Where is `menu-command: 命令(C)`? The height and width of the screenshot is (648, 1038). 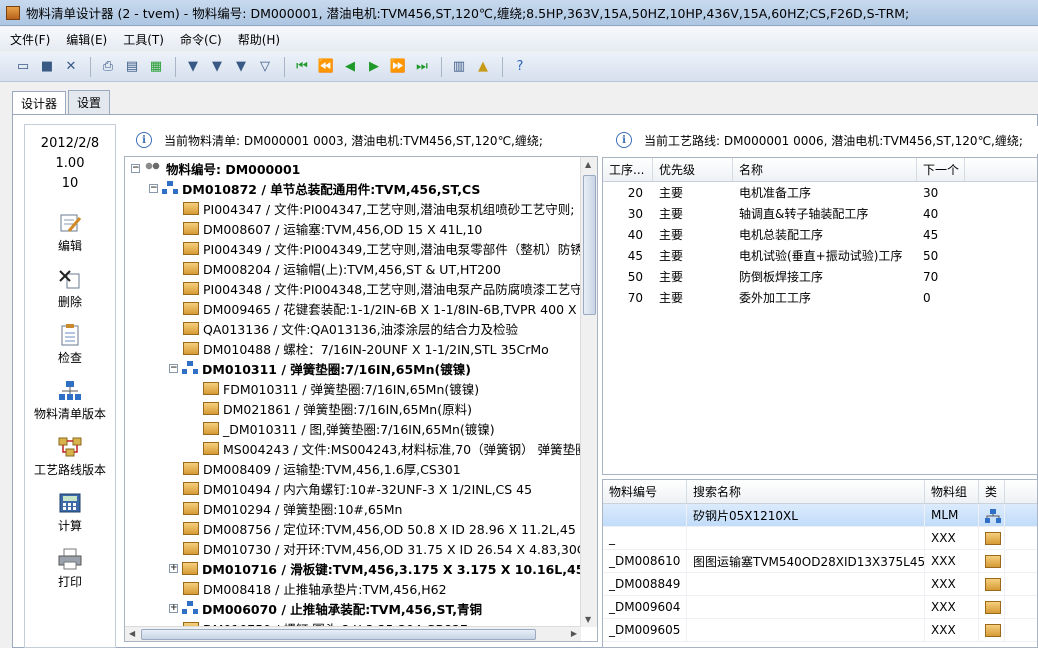
menu-command: 命令(C) is located at coordinates (201, 39).